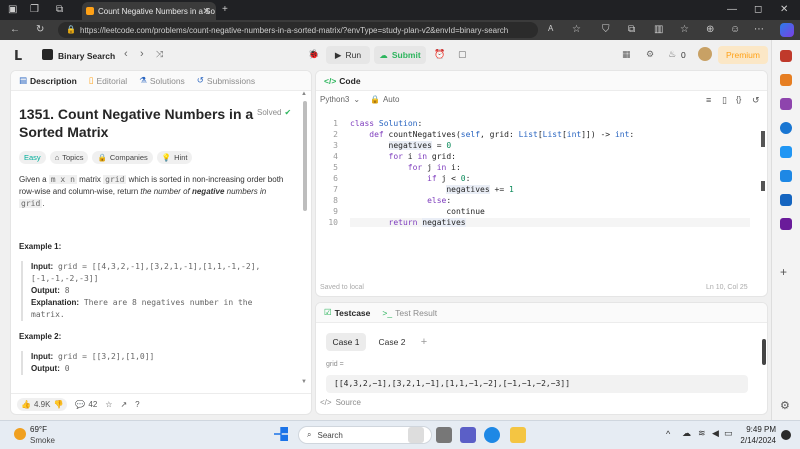 Image resolution: width=800 pixels, height=449 pixels. I want to click on reset-icon: ↺, so click(756, 100).